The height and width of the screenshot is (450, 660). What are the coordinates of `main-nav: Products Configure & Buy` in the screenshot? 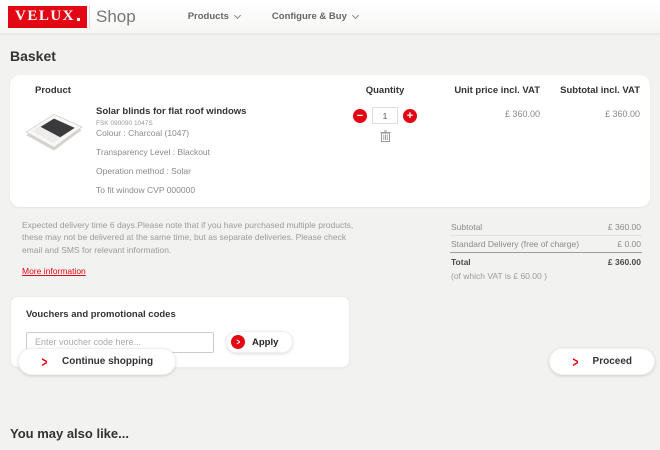 It's located at (273, 16).